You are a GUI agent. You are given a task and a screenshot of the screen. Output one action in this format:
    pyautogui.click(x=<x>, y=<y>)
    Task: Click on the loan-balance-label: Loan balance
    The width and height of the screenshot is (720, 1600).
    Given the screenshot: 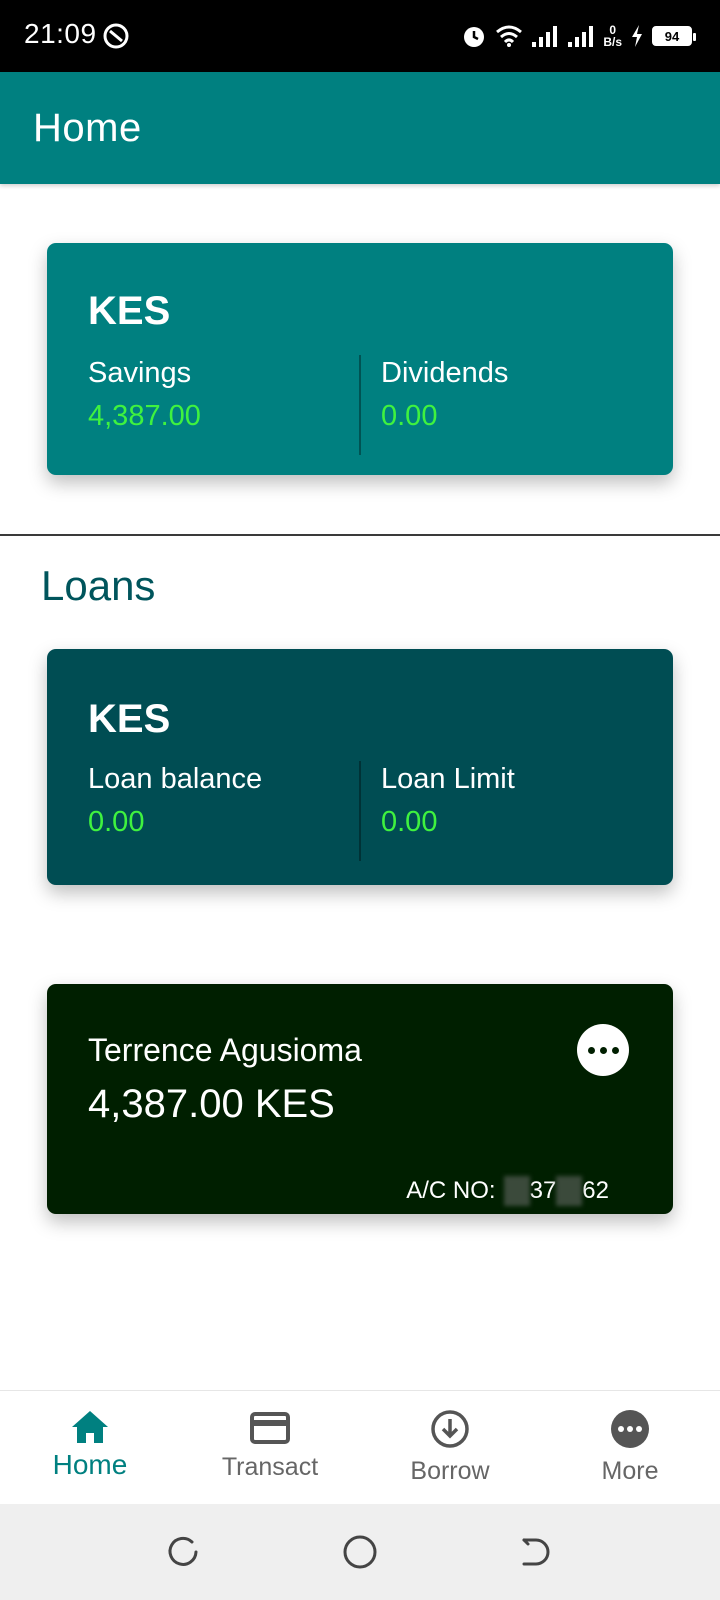 What is the action you would take?
    pyautogui.click(x=175, y=779)
    